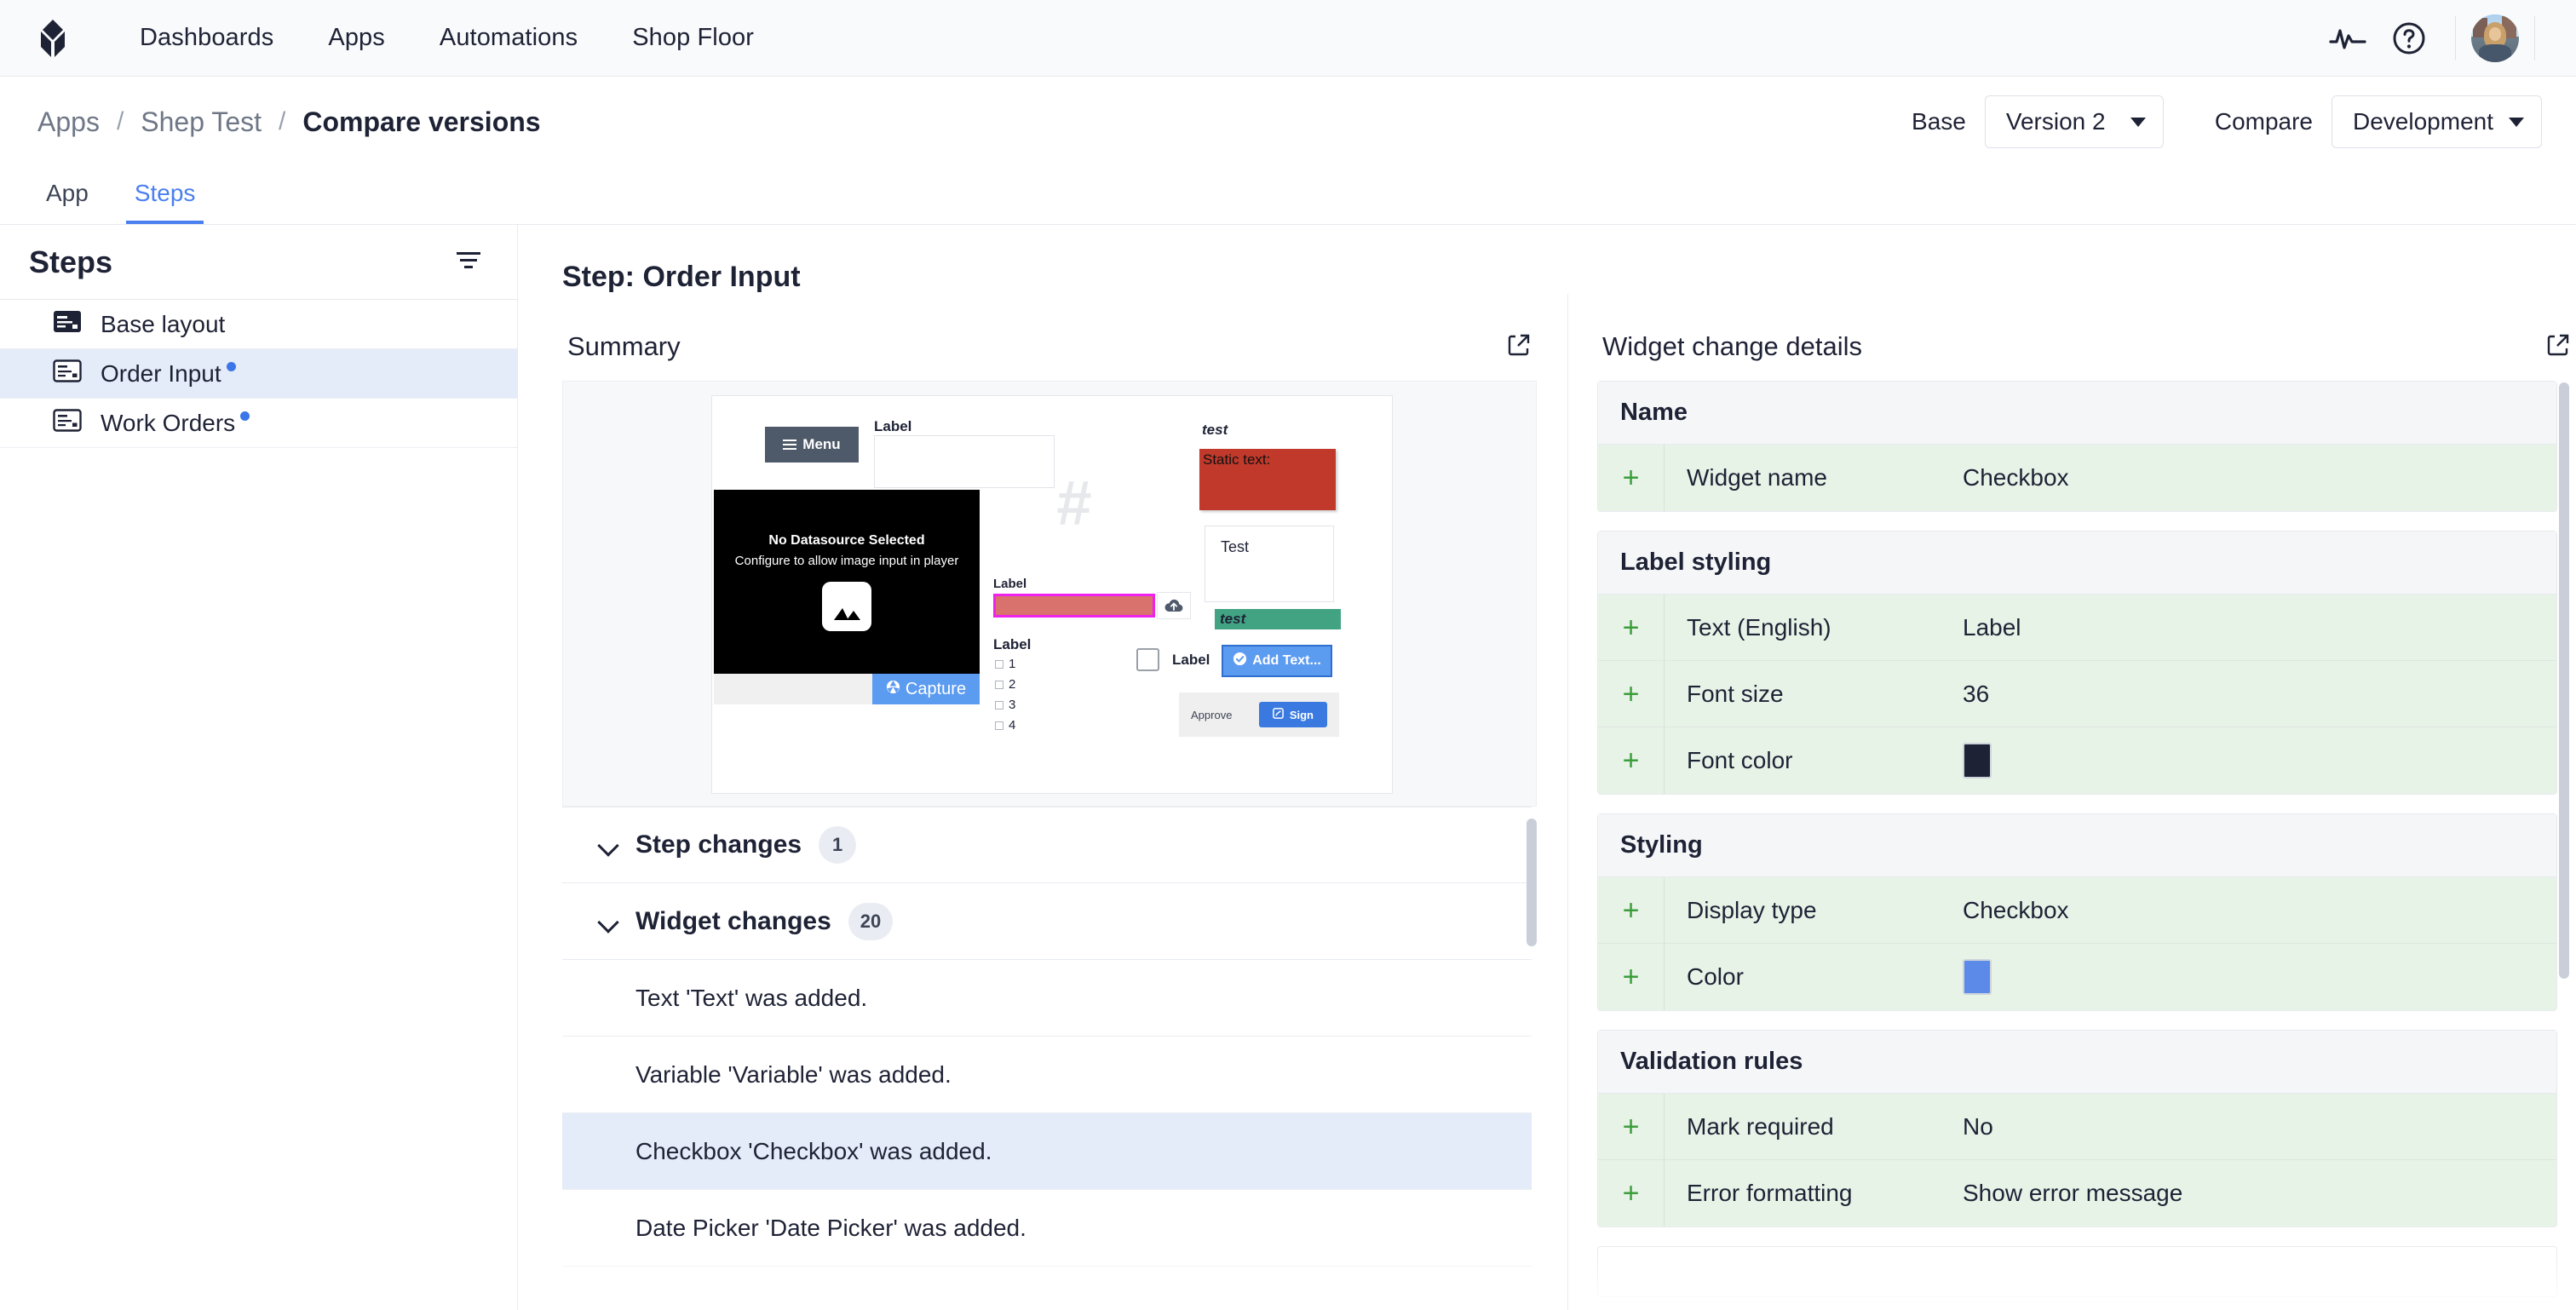  Describe the element at coordinates (509, 38) in the screenshot. I see `nav-link-automations: Automations` at that location.